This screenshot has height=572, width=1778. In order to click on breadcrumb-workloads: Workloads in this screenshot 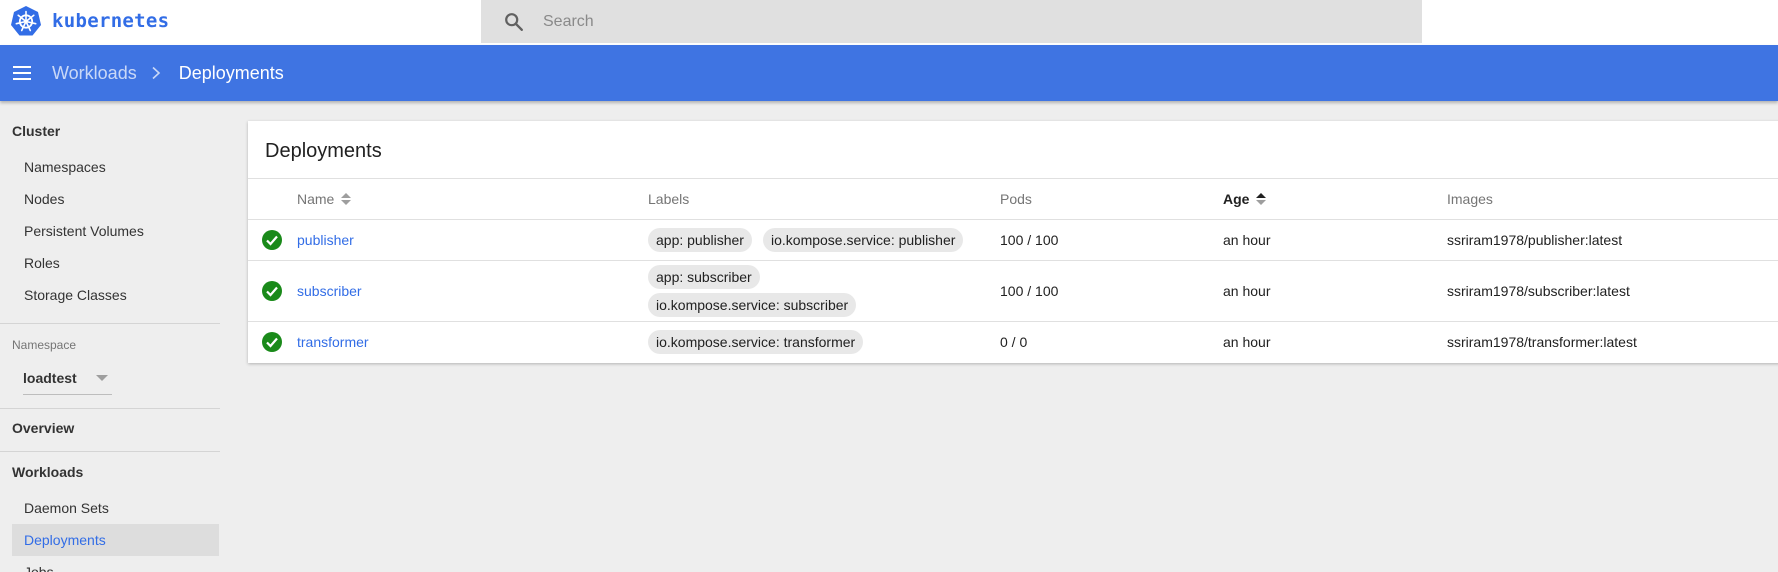, I will do `click(94, 73)`.